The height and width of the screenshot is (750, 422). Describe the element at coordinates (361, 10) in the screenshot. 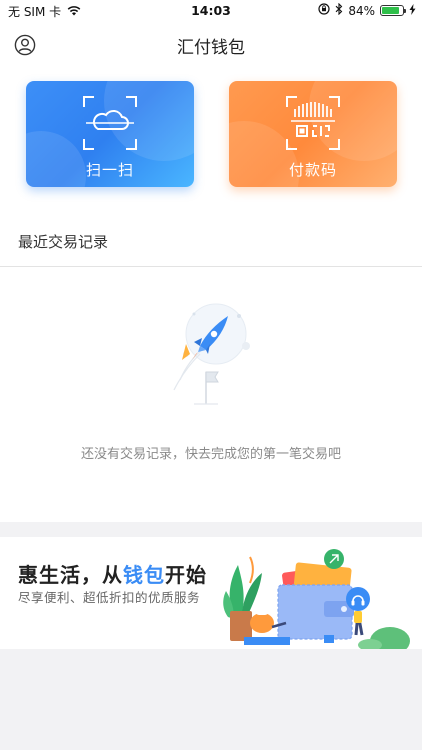

I see `battery-percent: 84%` at that location.